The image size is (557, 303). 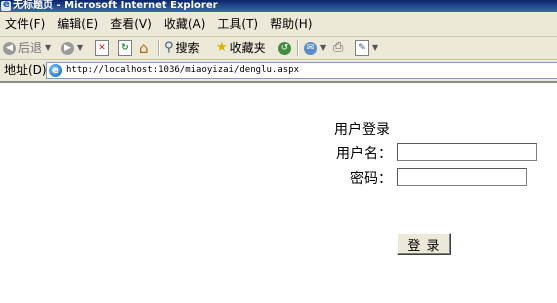 What do you see at coordinates (169, 47) in the screenshot?
I see `search-icon: ⚲` at bounding box center [169, 47].